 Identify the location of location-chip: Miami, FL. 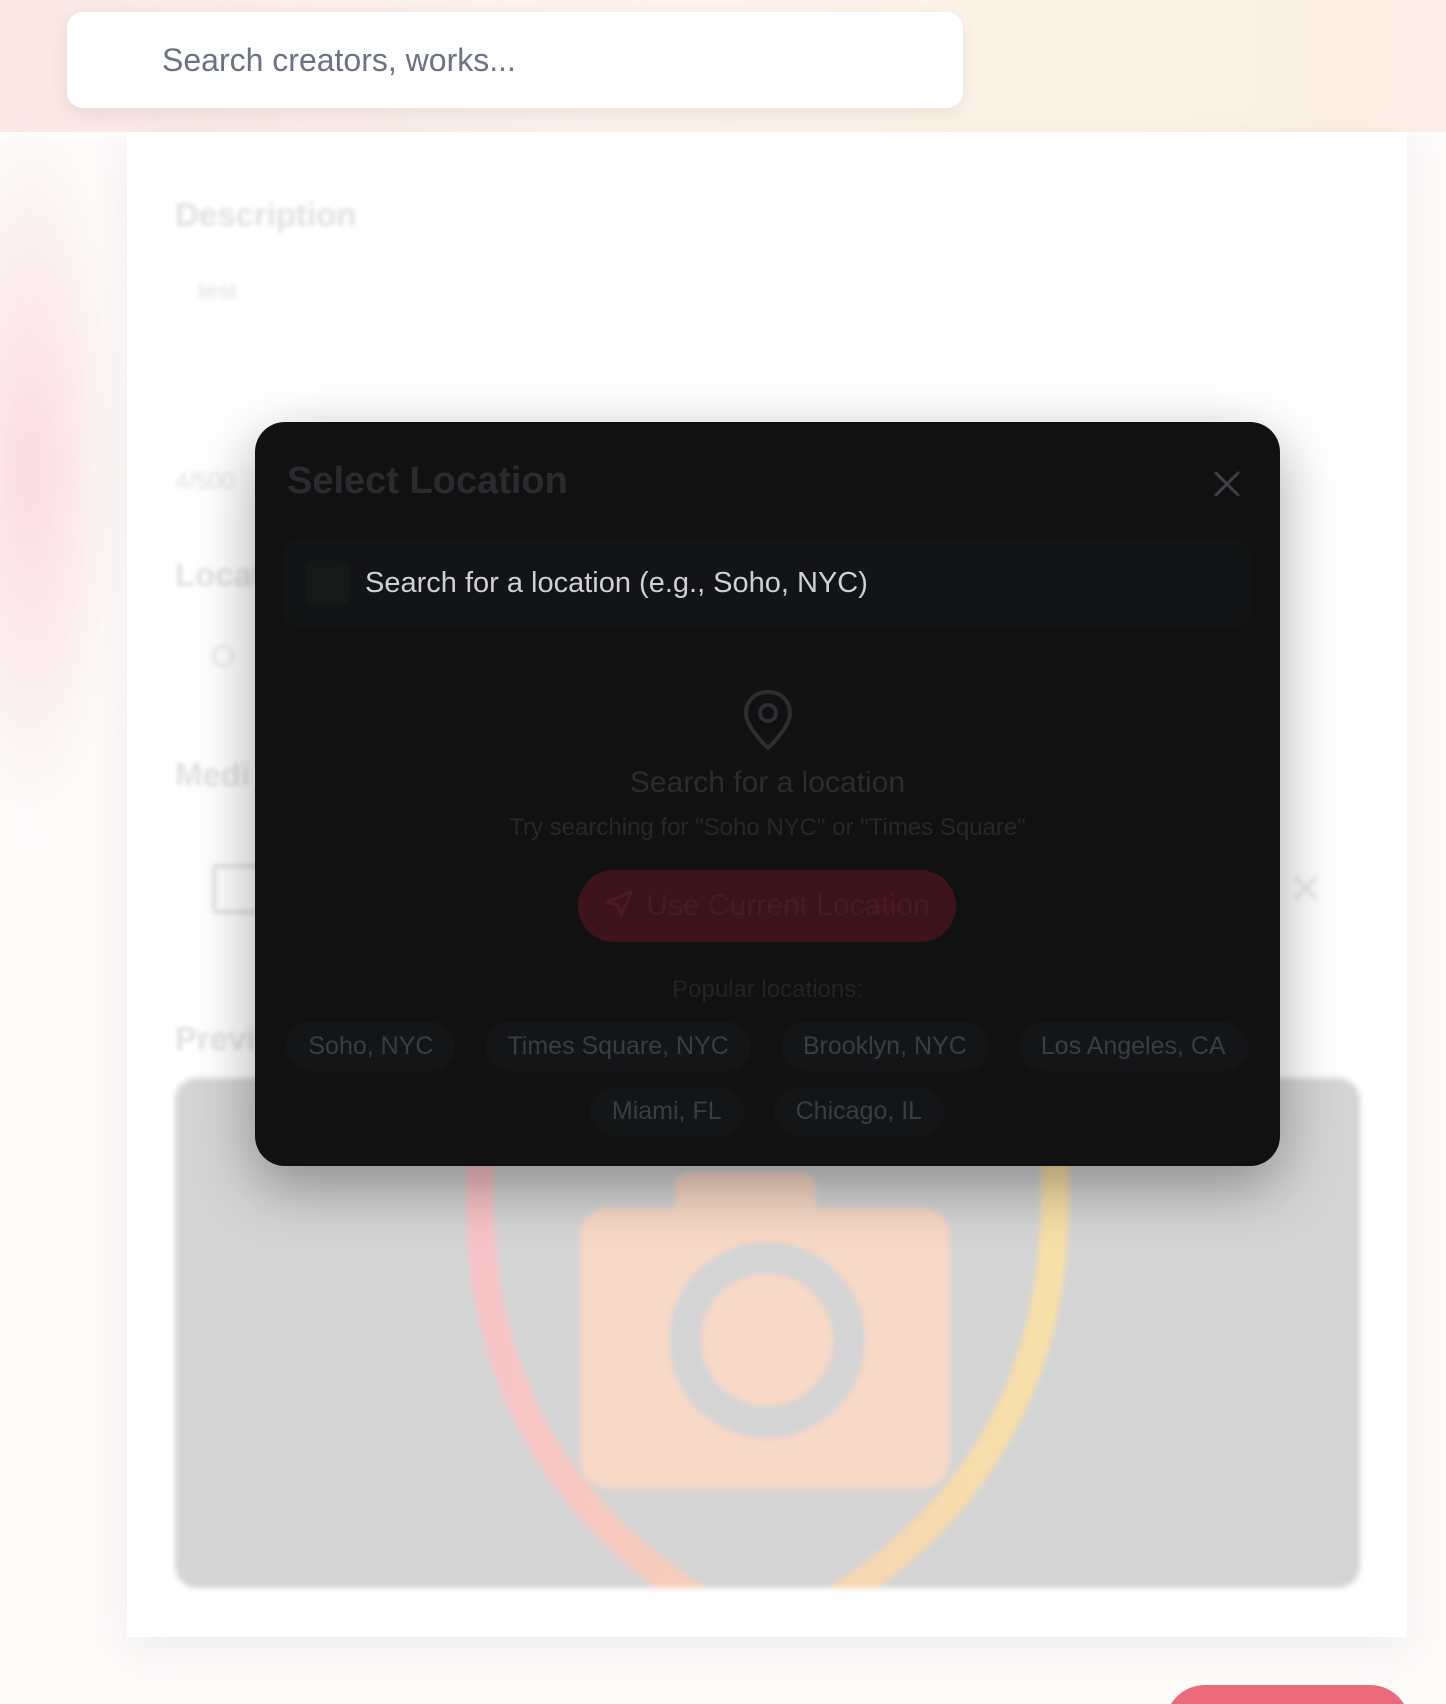
(666, 1111).